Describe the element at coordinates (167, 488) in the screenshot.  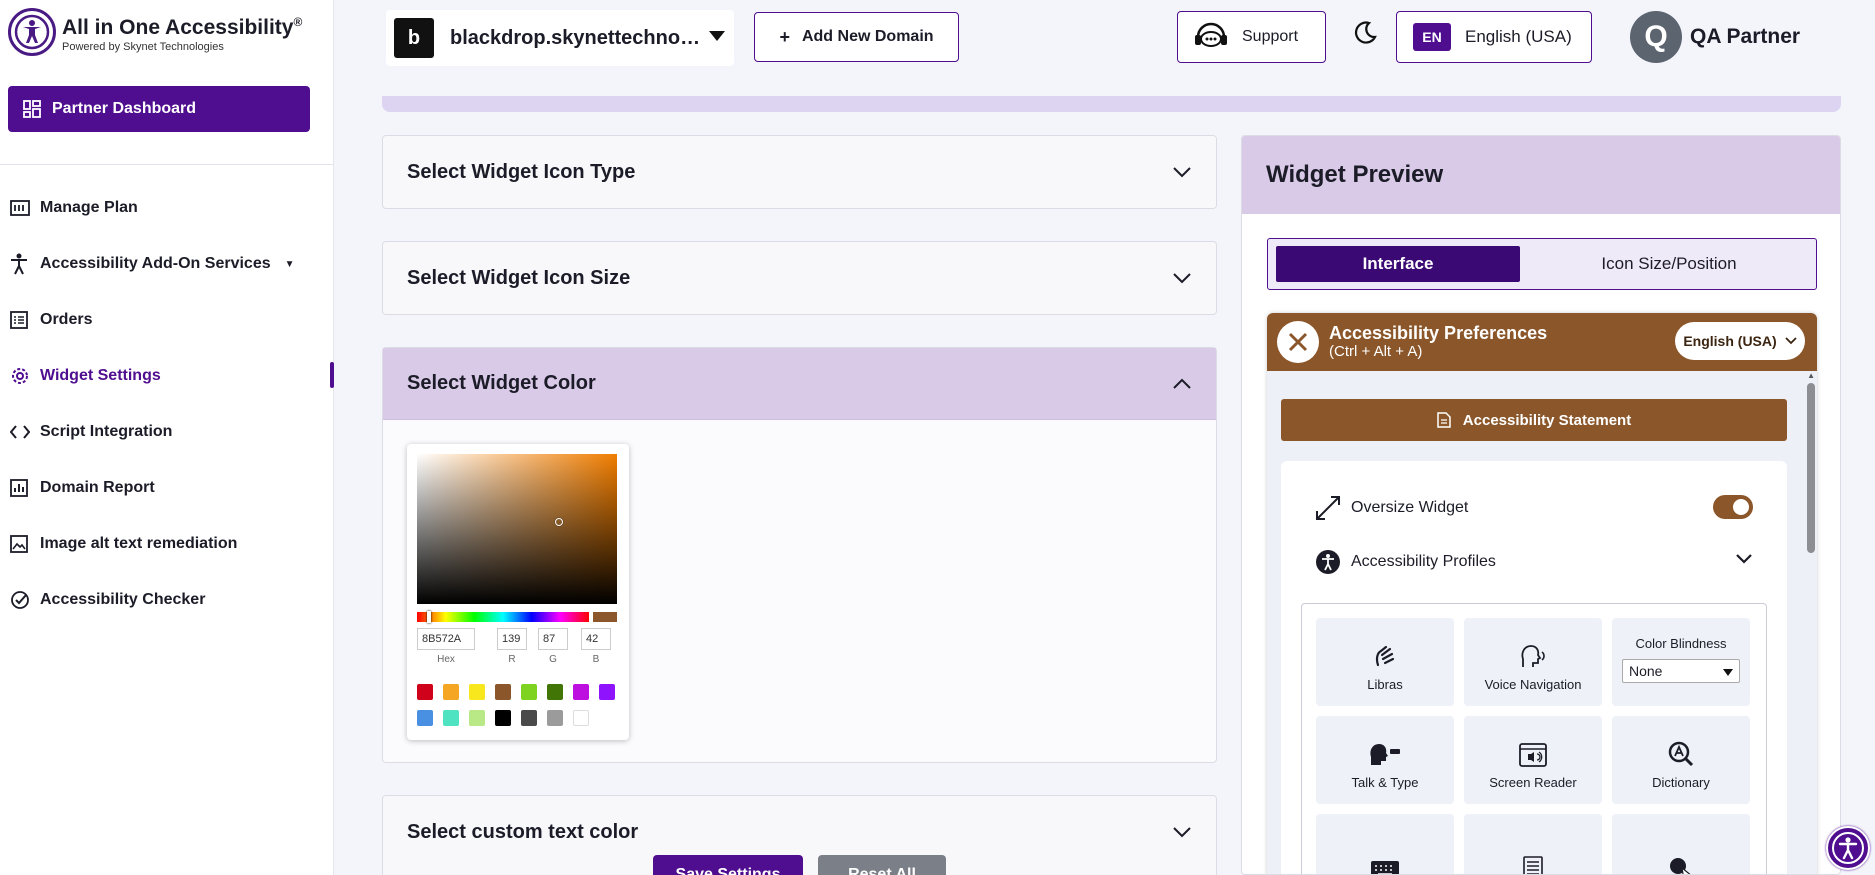
I see `sidebar-item-domain-report: Domain Report` at that location.